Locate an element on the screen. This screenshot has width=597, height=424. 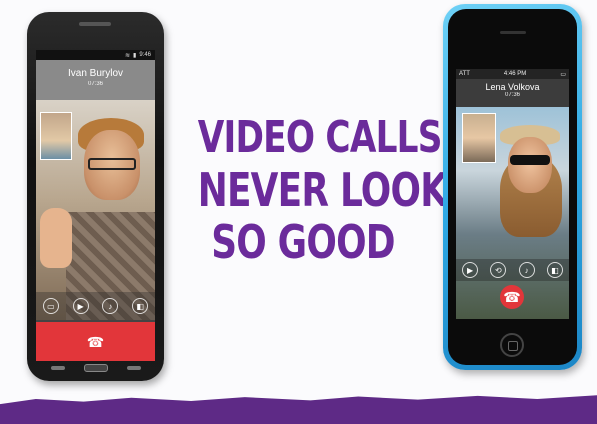
iphone-carrier: ATT is located at coordinates (464, 74).